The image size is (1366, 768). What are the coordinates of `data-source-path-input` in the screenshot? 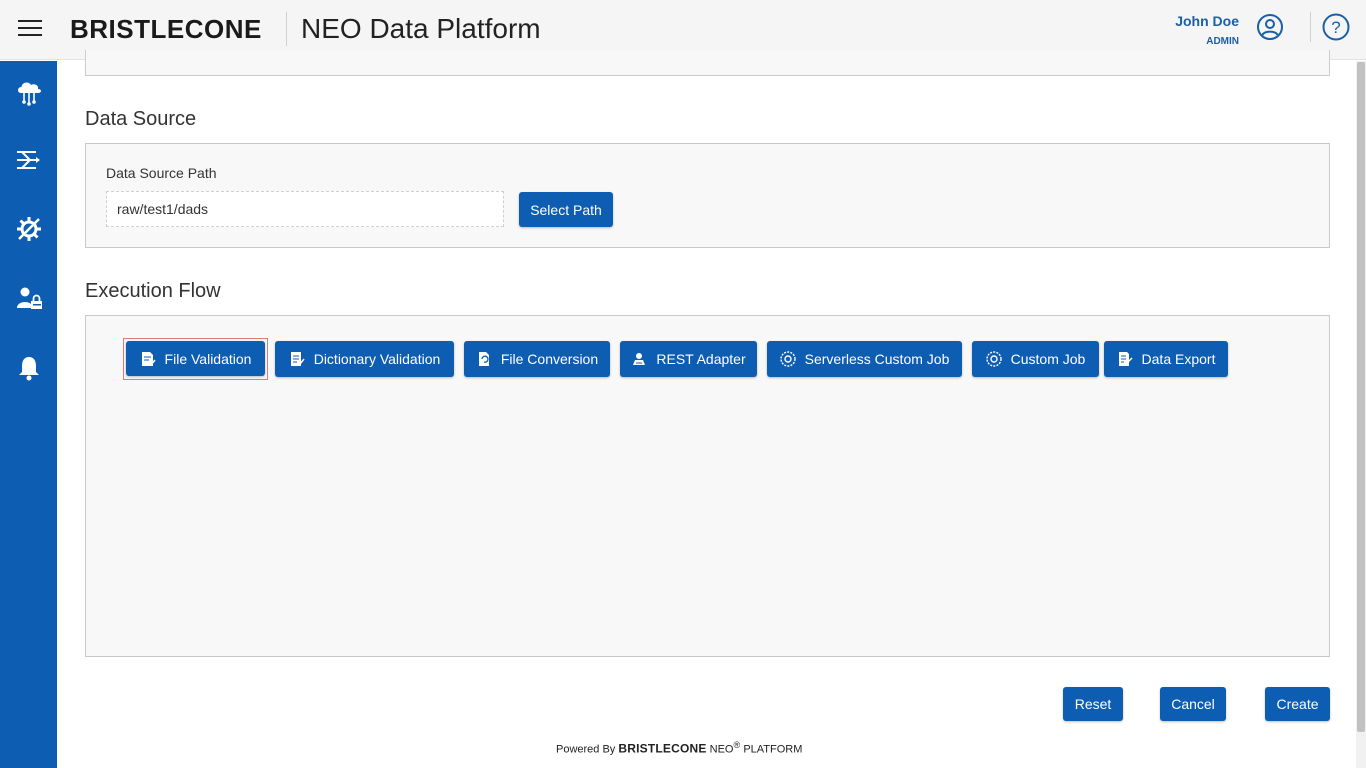 It's located at (305, 209).